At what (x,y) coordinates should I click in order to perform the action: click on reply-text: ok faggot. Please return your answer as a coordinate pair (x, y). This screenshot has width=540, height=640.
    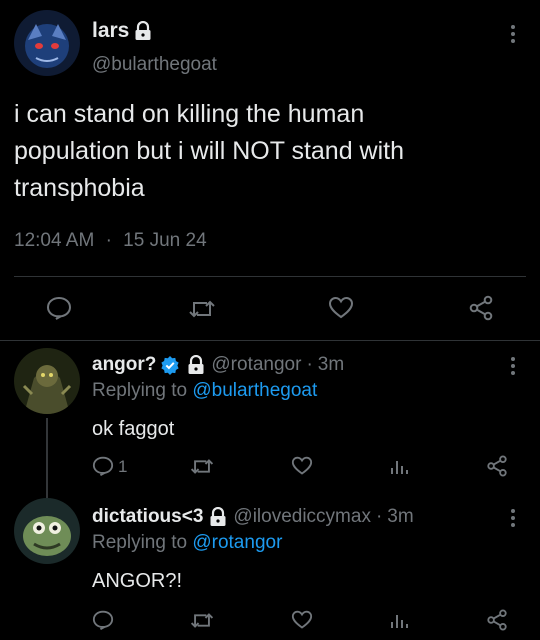
    Looking at the image, I should click on (133, 429).